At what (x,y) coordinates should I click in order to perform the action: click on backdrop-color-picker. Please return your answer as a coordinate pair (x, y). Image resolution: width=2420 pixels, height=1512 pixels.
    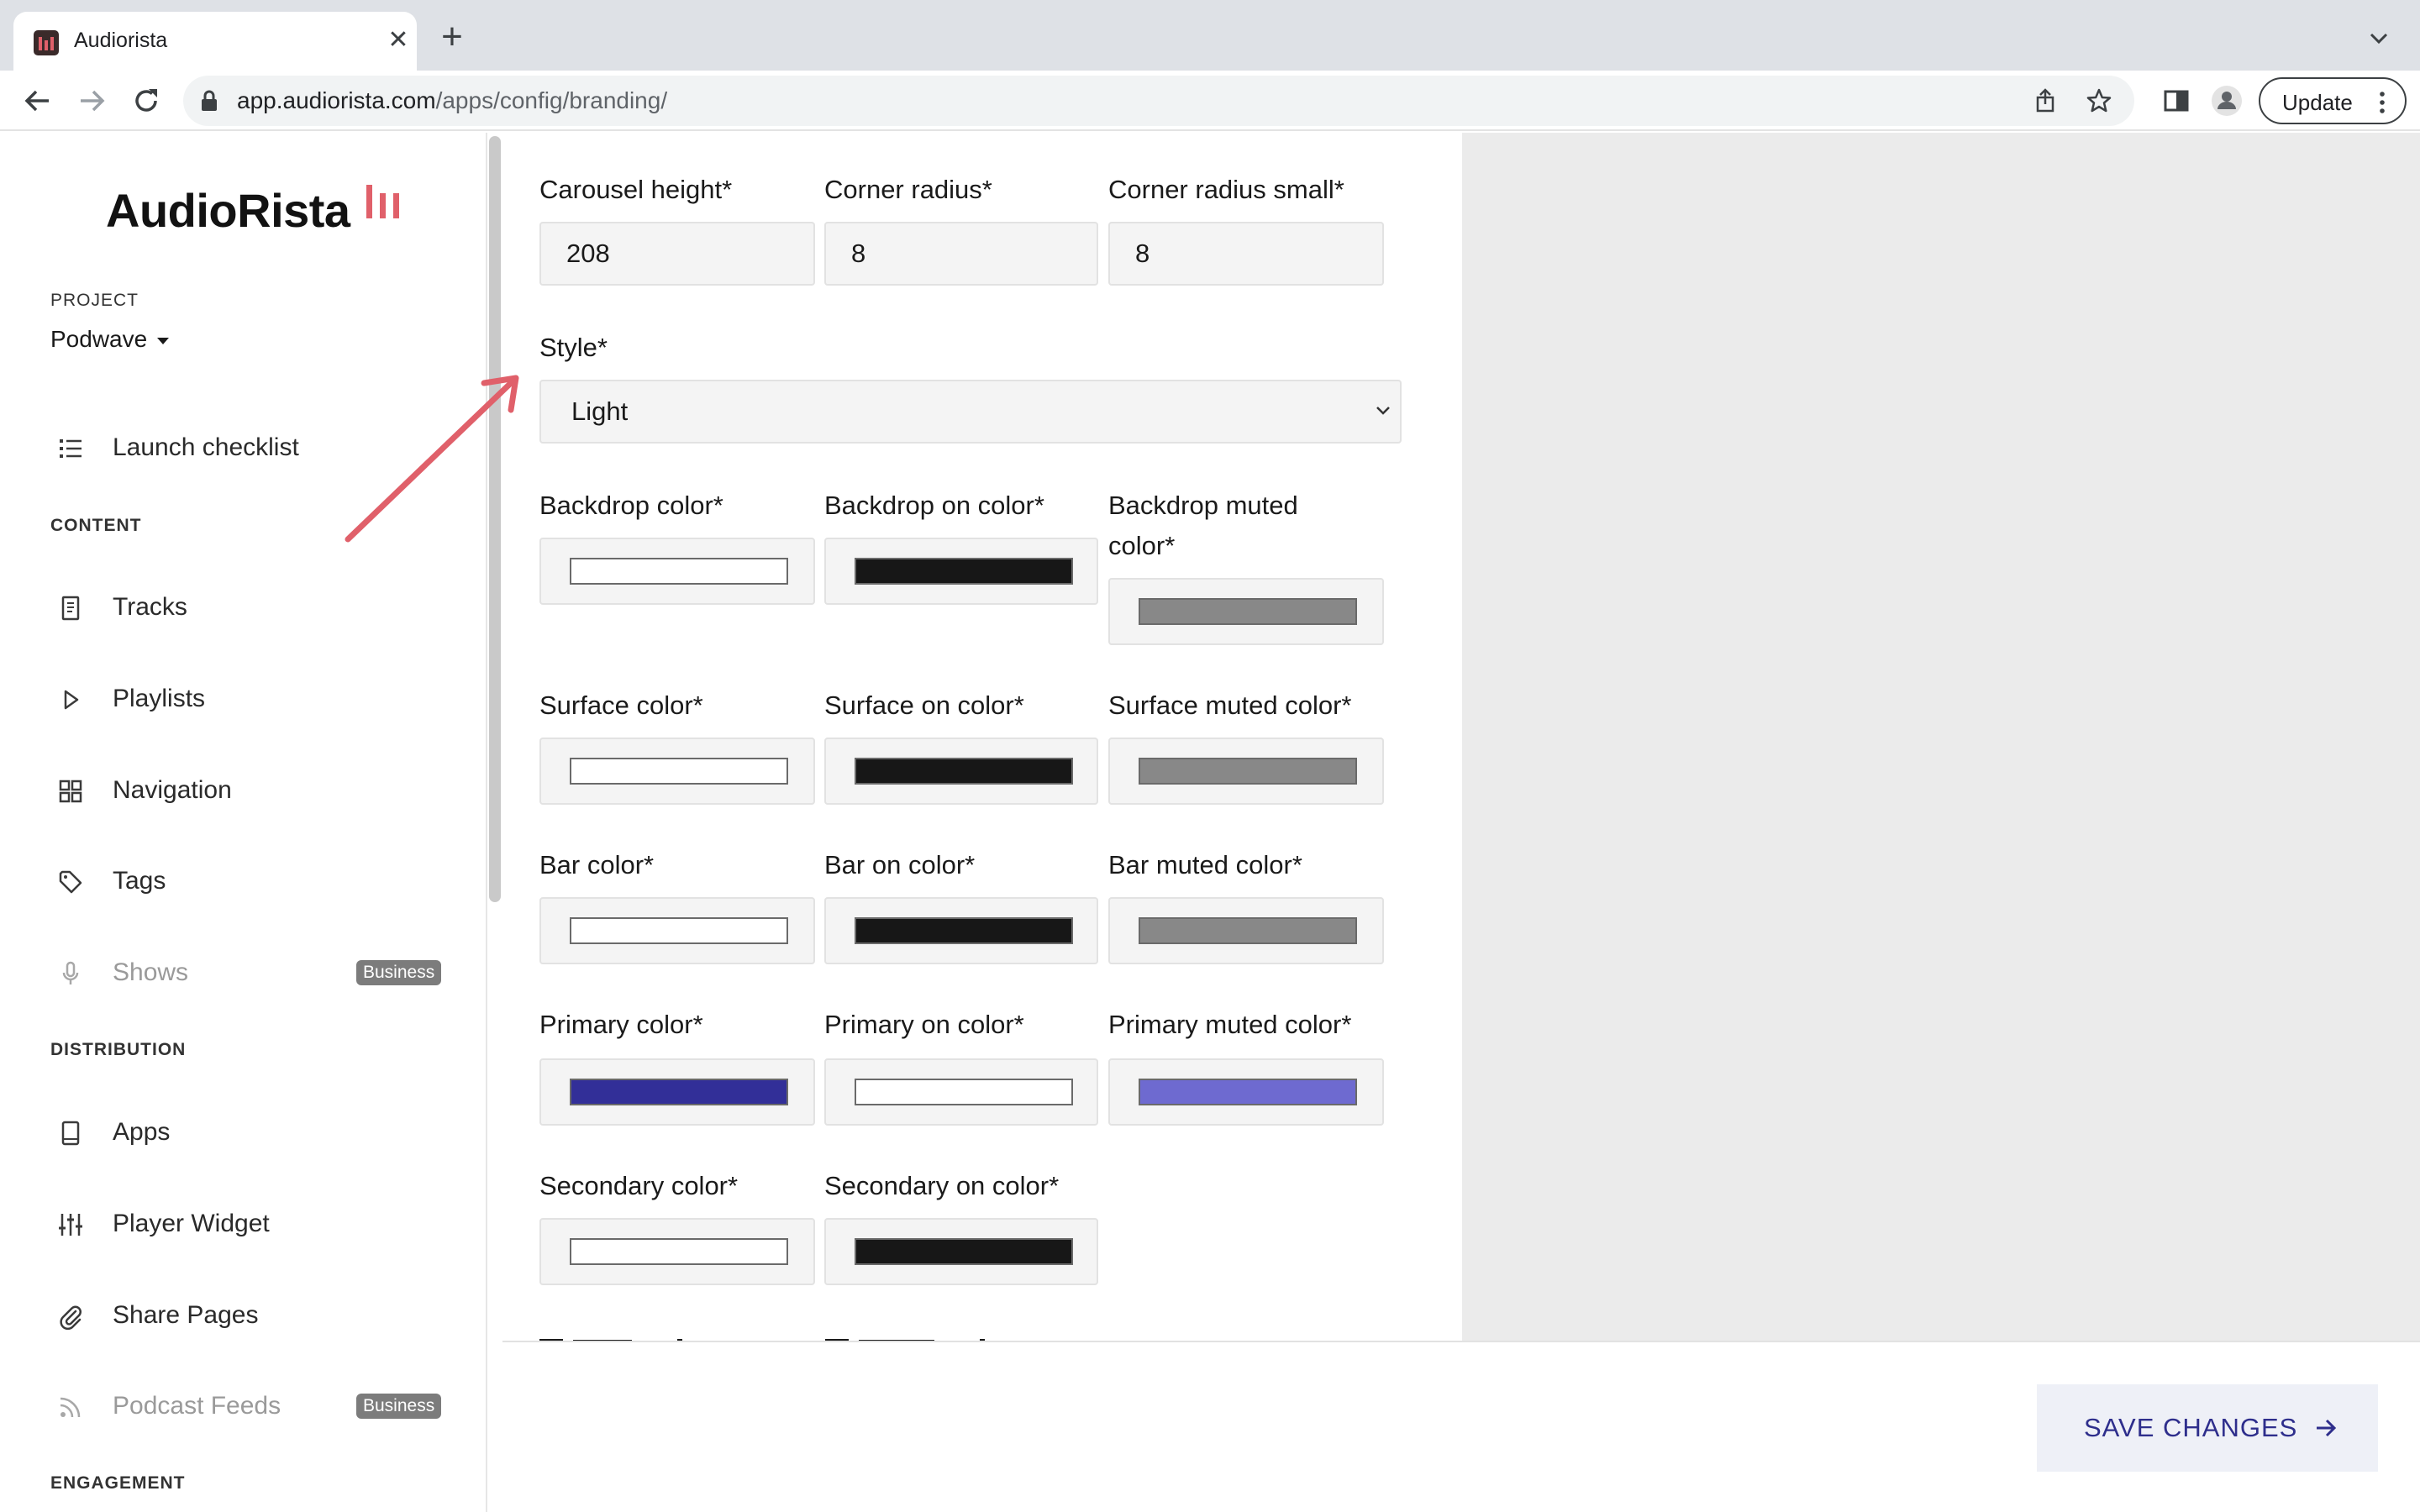
    Looking at the image, I should click on (677, 571).